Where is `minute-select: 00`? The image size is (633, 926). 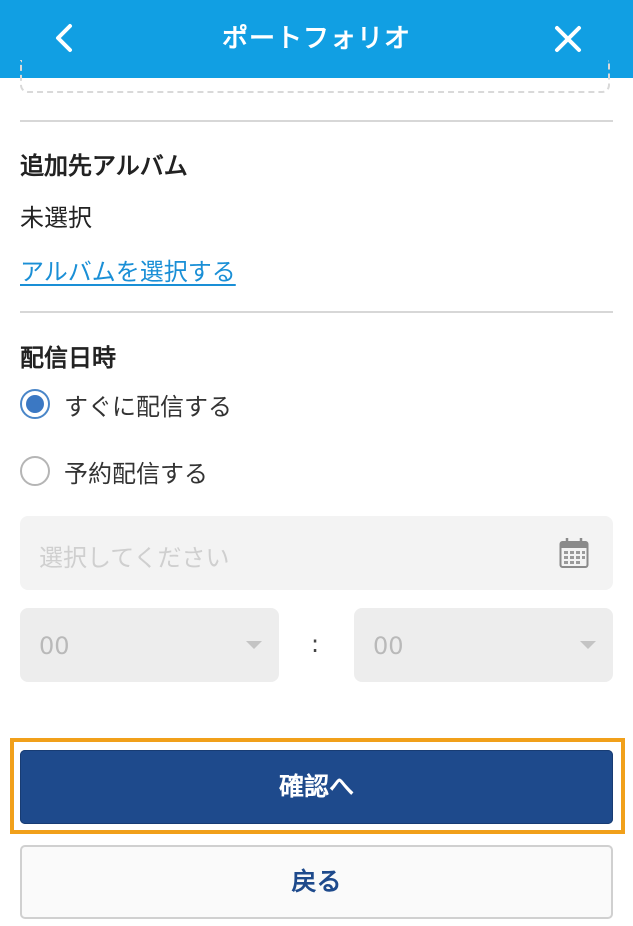
minute-select: 00 is located at coordinates (483, 645).